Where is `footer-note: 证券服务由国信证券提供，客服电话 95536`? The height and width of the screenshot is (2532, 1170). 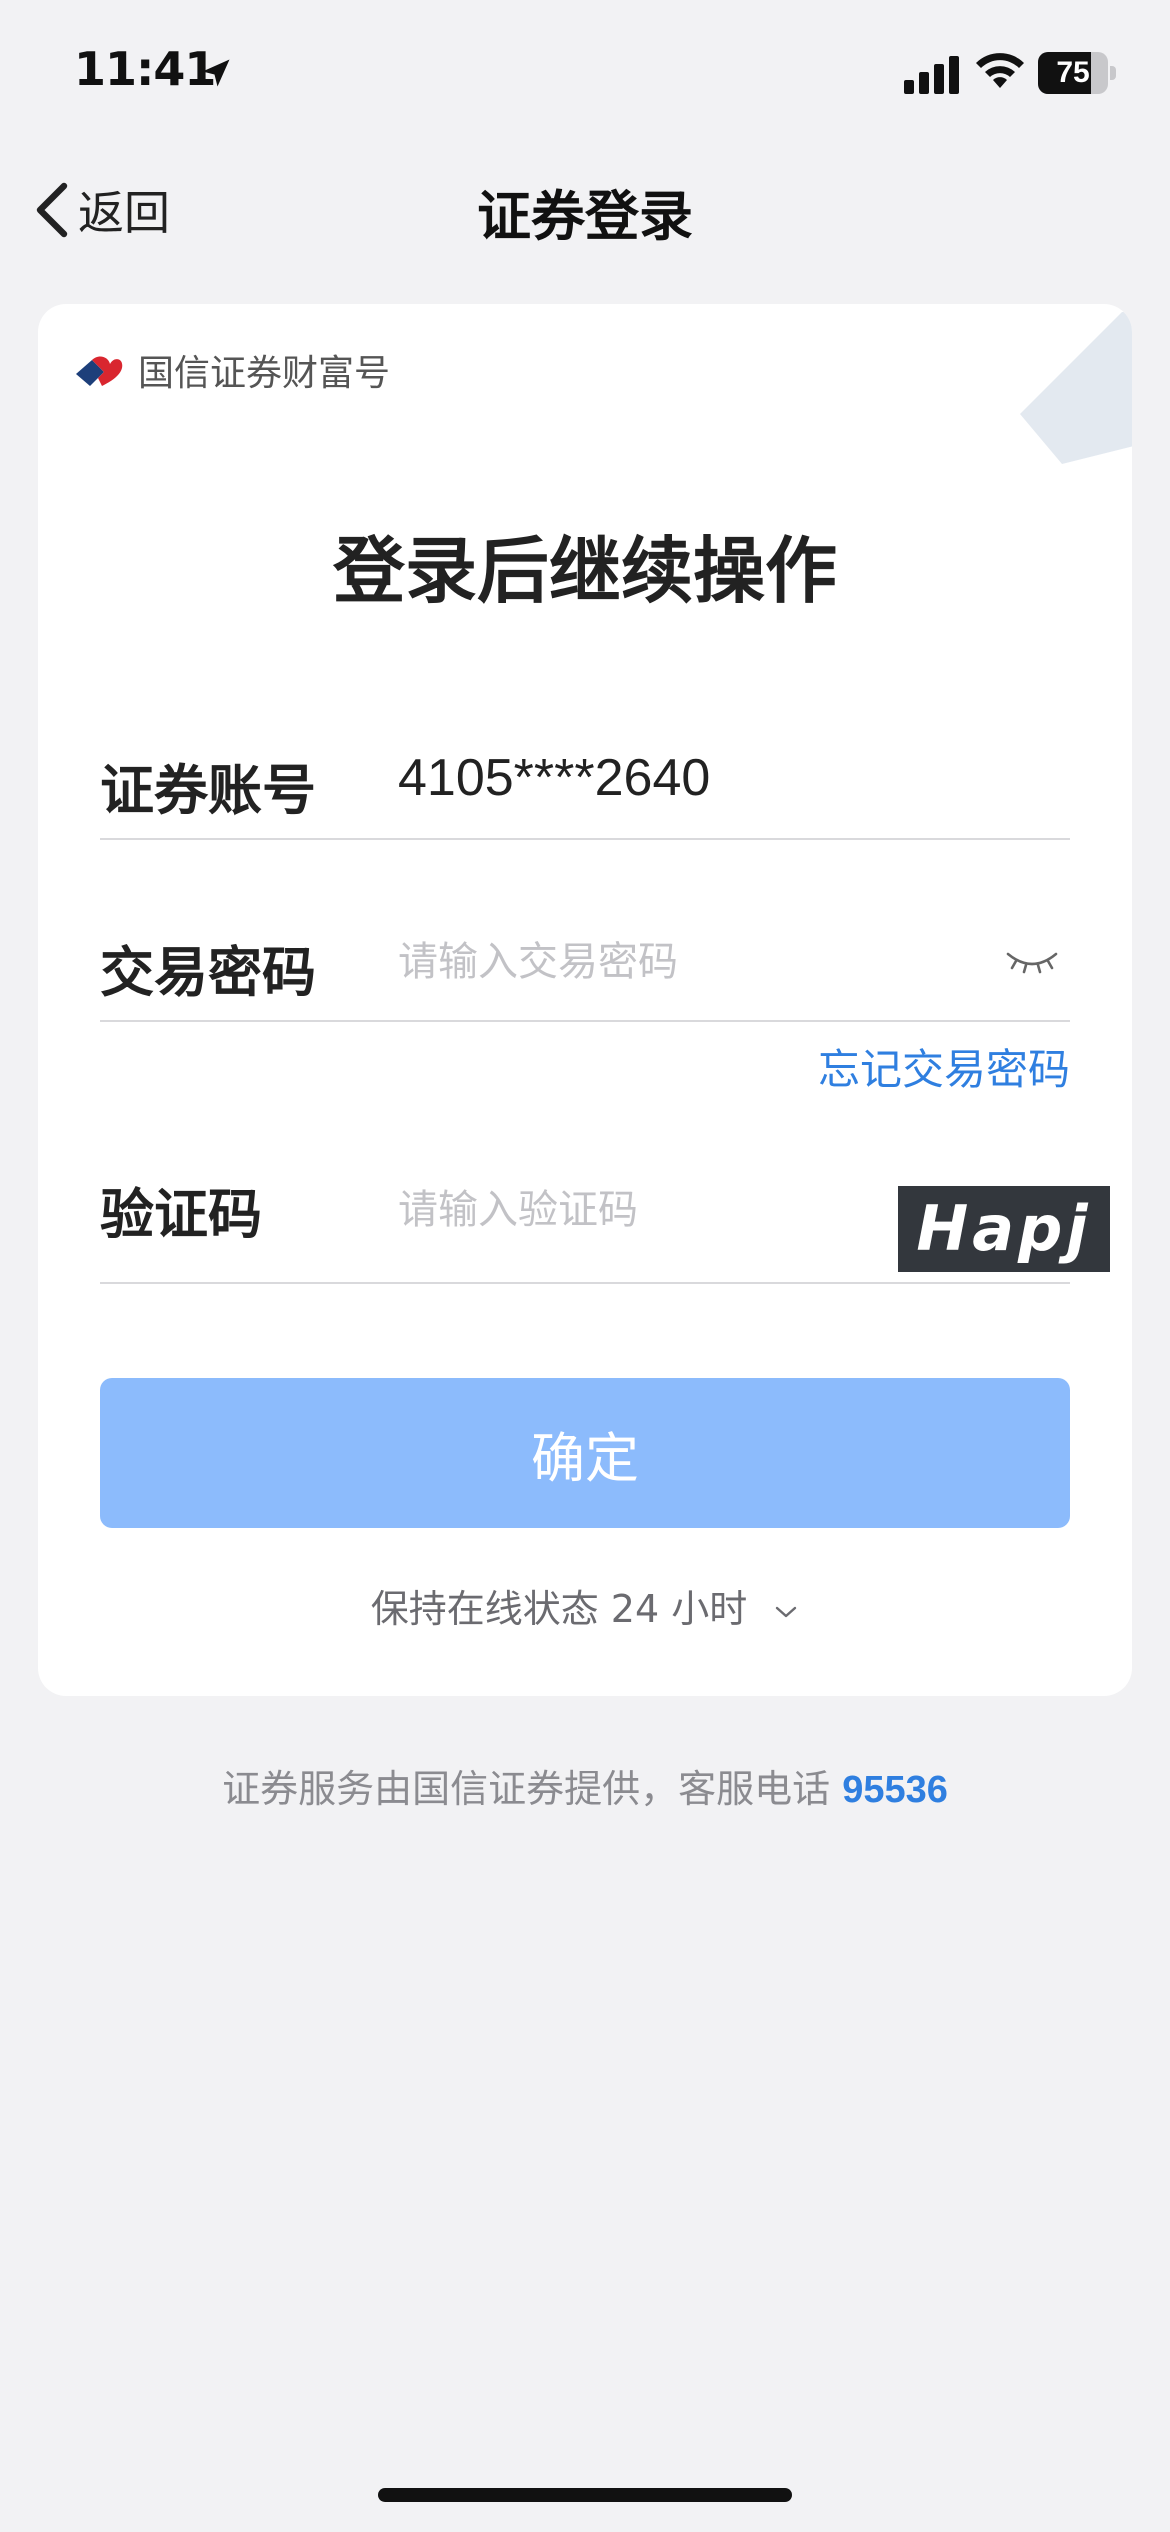 footer-note: 证券服务由国信证券提供，客服电话 95536 is located at coordinates (585, 1785).